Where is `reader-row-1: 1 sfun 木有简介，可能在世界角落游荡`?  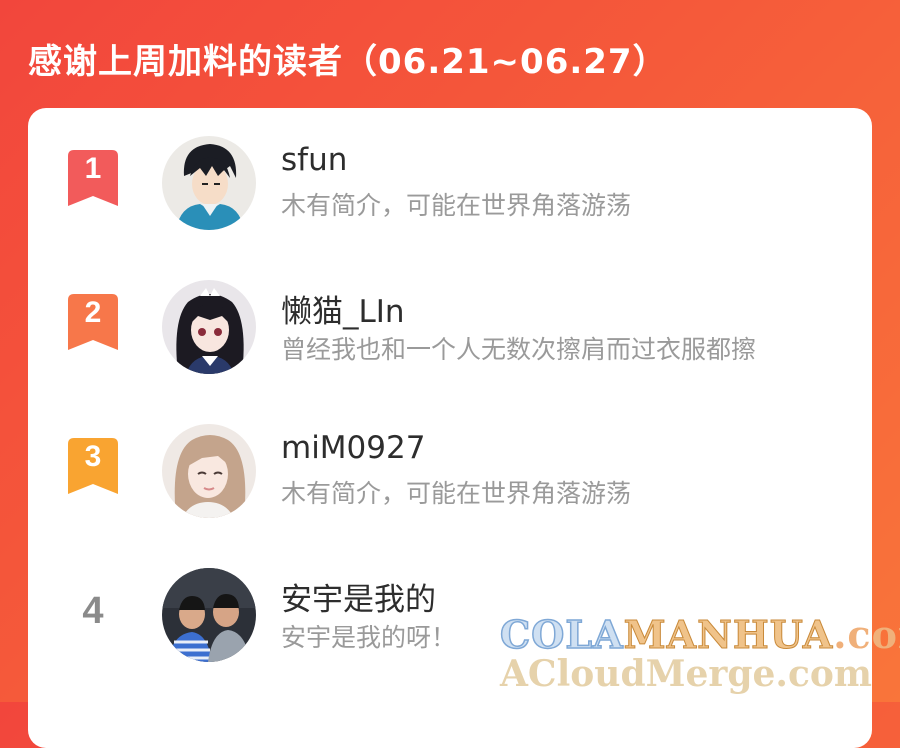
reader-row-1: 1 sfun 木有简介，可能在世界角落游荡 is located at coordinates (450, 191).